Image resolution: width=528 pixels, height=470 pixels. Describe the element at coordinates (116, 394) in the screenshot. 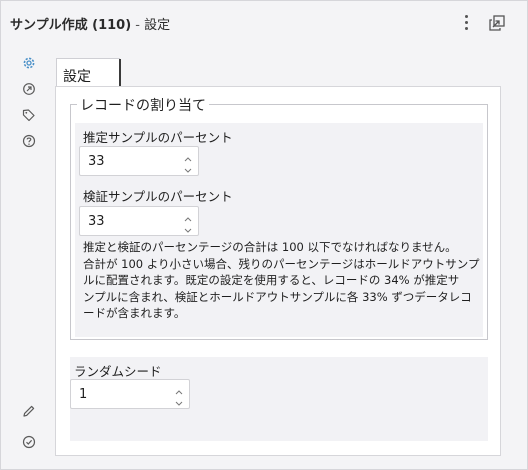

I see `random-seed-input` at that location.